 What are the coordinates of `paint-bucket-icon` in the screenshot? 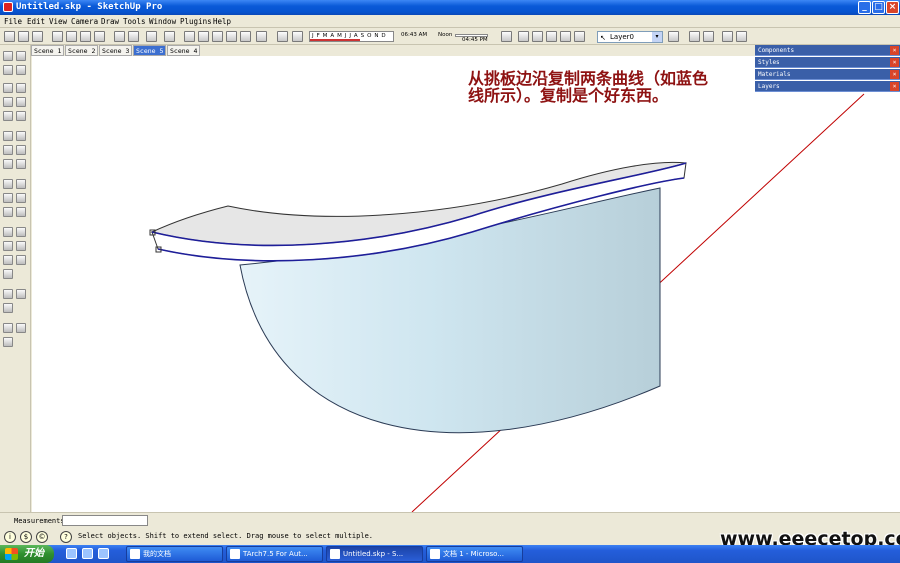 It's located at (8, 70).